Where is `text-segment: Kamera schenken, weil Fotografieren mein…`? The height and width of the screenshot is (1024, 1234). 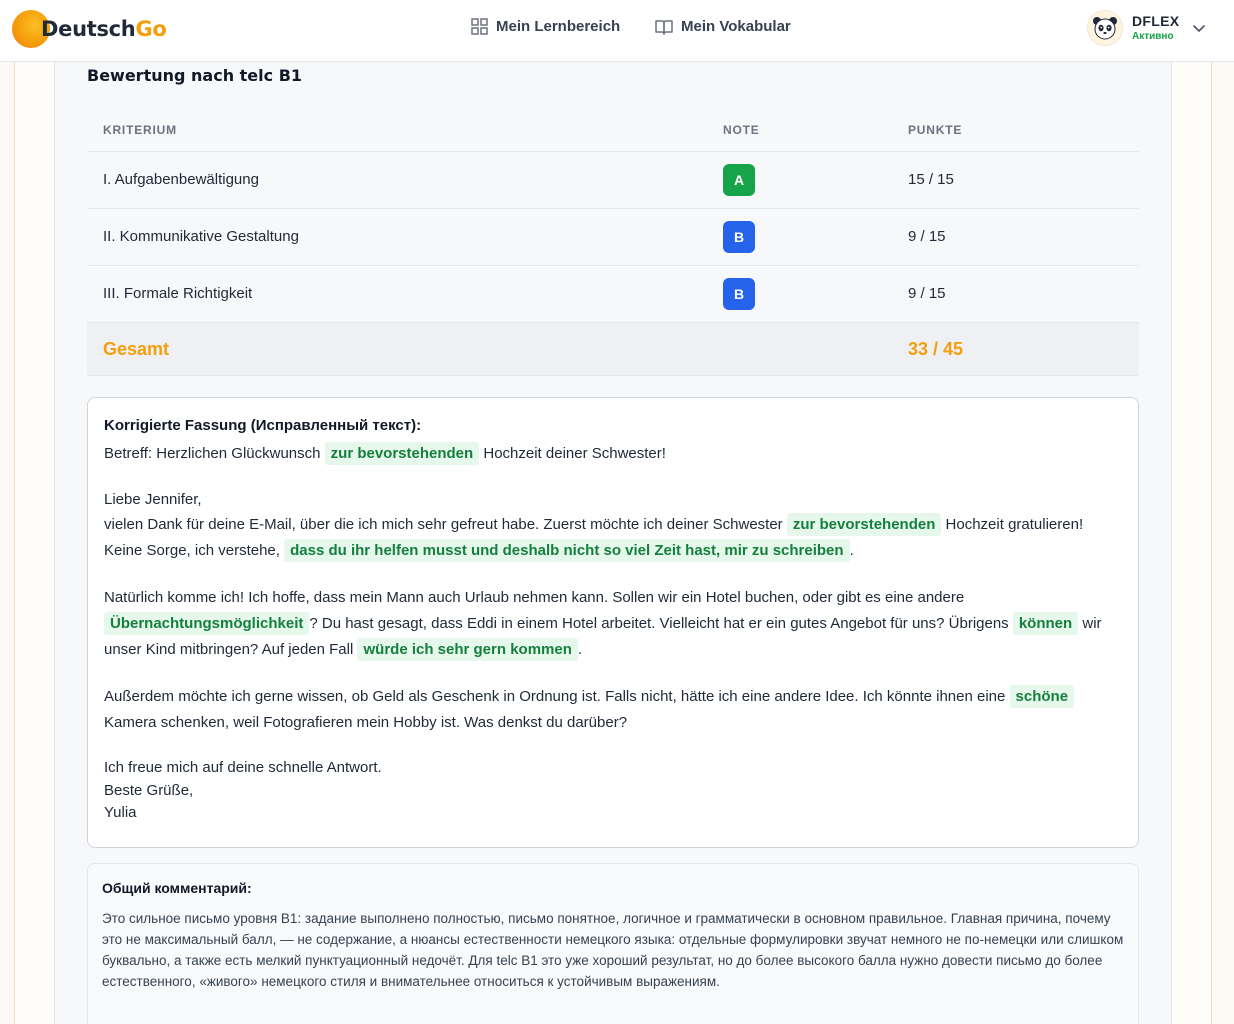 text-segment: Kamera schenken, weil Fotografieren mein… is located at coordinates (366, 722).